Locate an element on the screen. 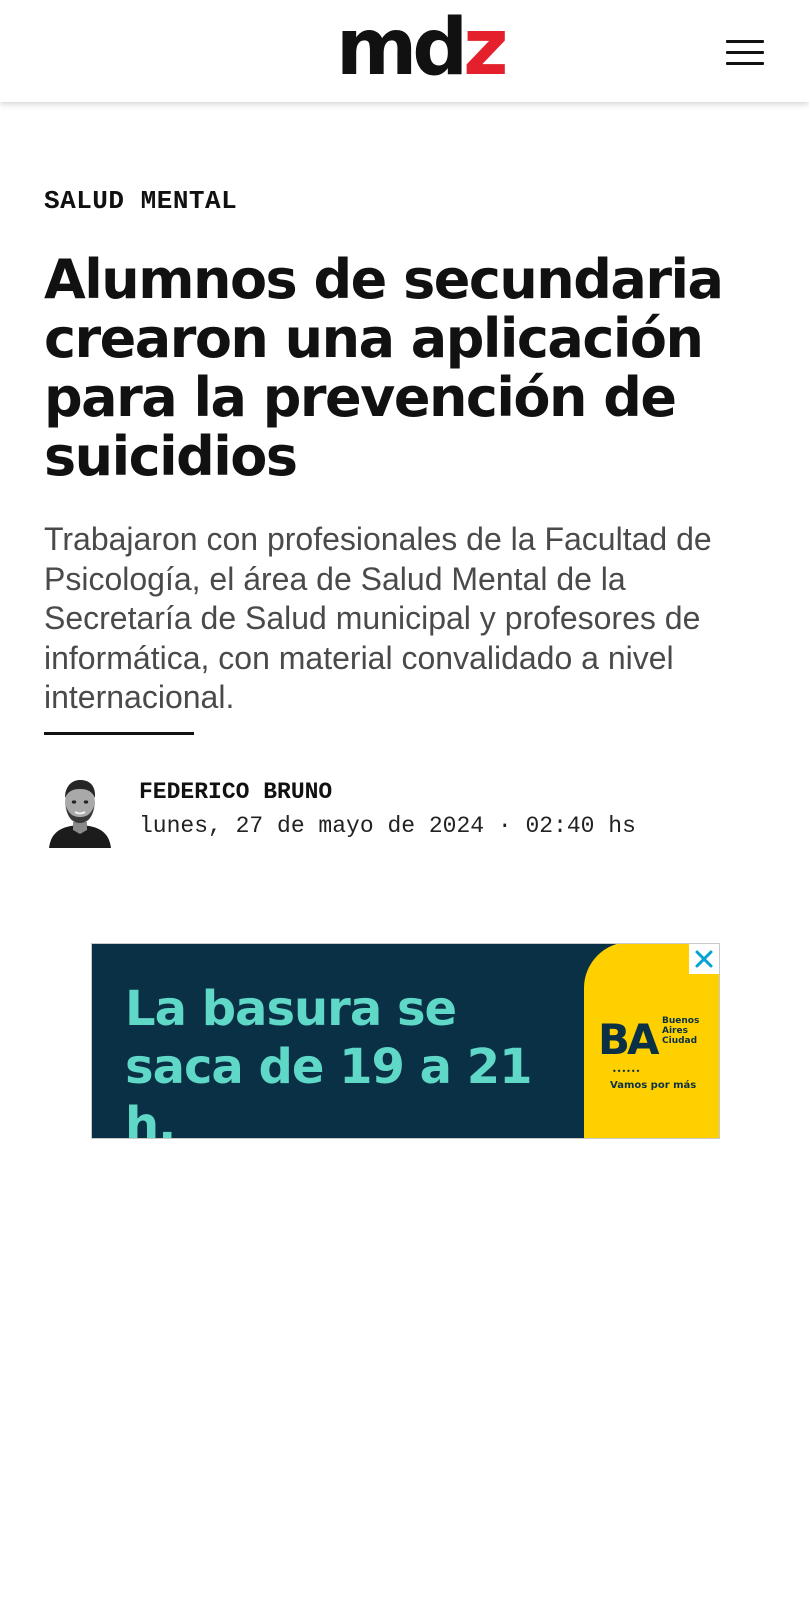 Image resolution: width=809 pixels, height=1600 pixels. top-navigation-bar: mdz is located at coordinates (404, 51).